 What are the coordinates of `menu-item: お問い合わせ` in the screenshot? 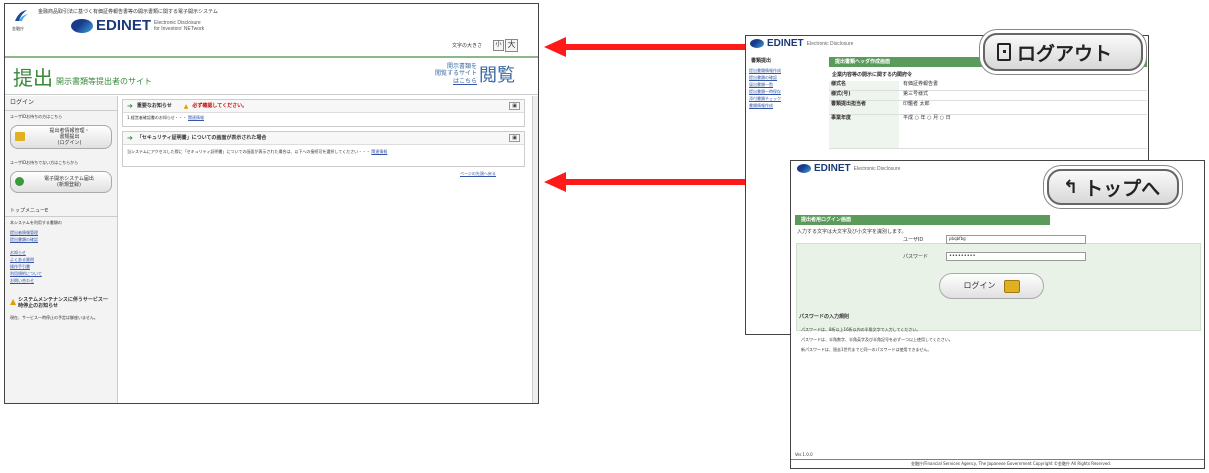 It's located at (61, 280).